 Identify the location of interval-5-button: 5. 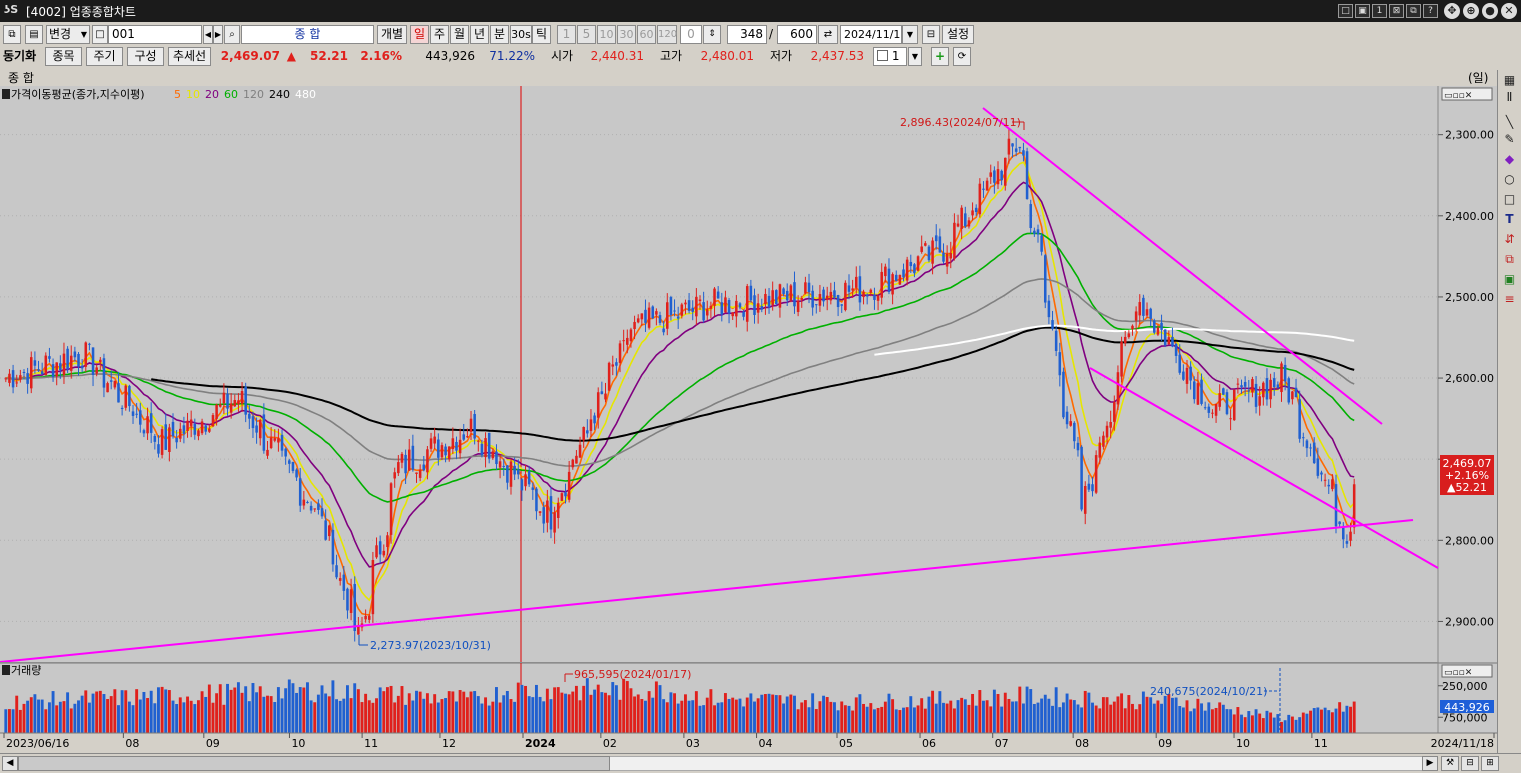
(586, 34).